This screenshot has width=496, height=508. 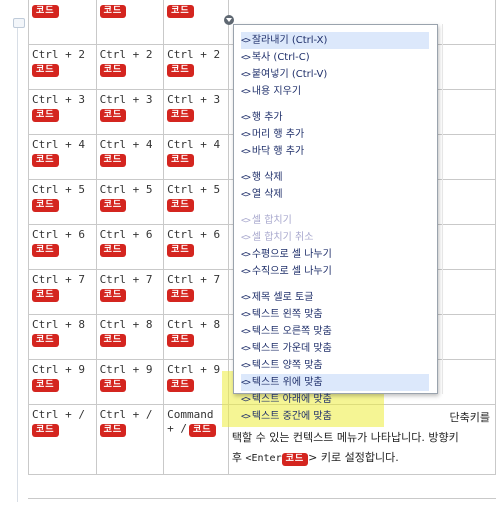 What do you see at coordinates (335, 40) in the screenshot?
I see `menu-item: <> 잘라내기 (Ctrl-X)` at bounding box center [335, 40].